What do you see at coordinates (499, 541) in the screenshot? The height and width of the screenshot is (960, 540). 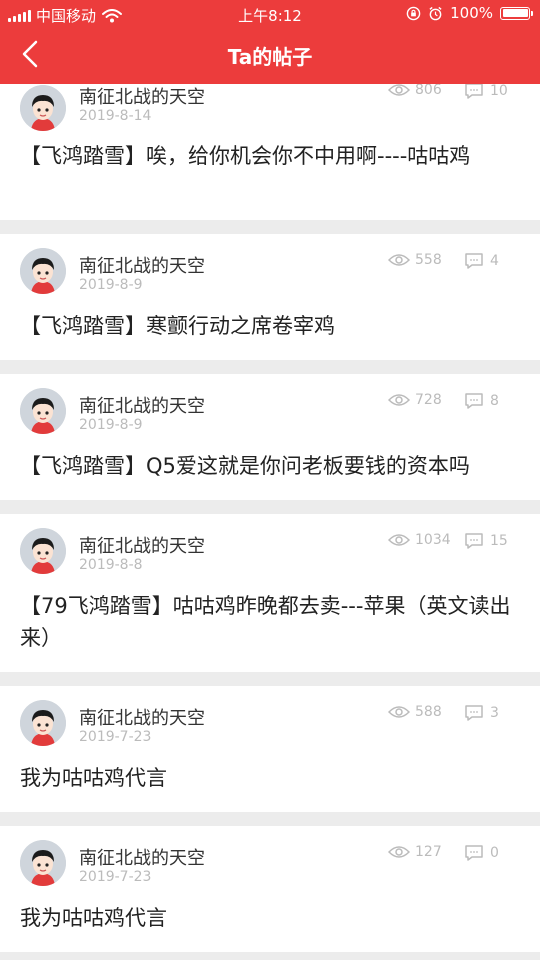 I see `comment-count-value: 15` at bounding box center [499, 541].